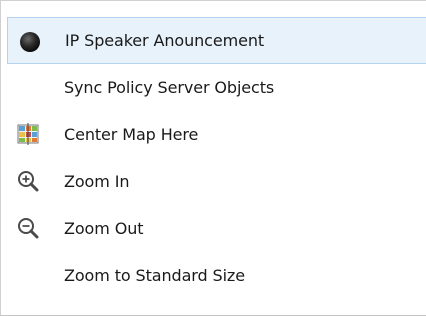  I want to click on map-icon, so click(27, 134).